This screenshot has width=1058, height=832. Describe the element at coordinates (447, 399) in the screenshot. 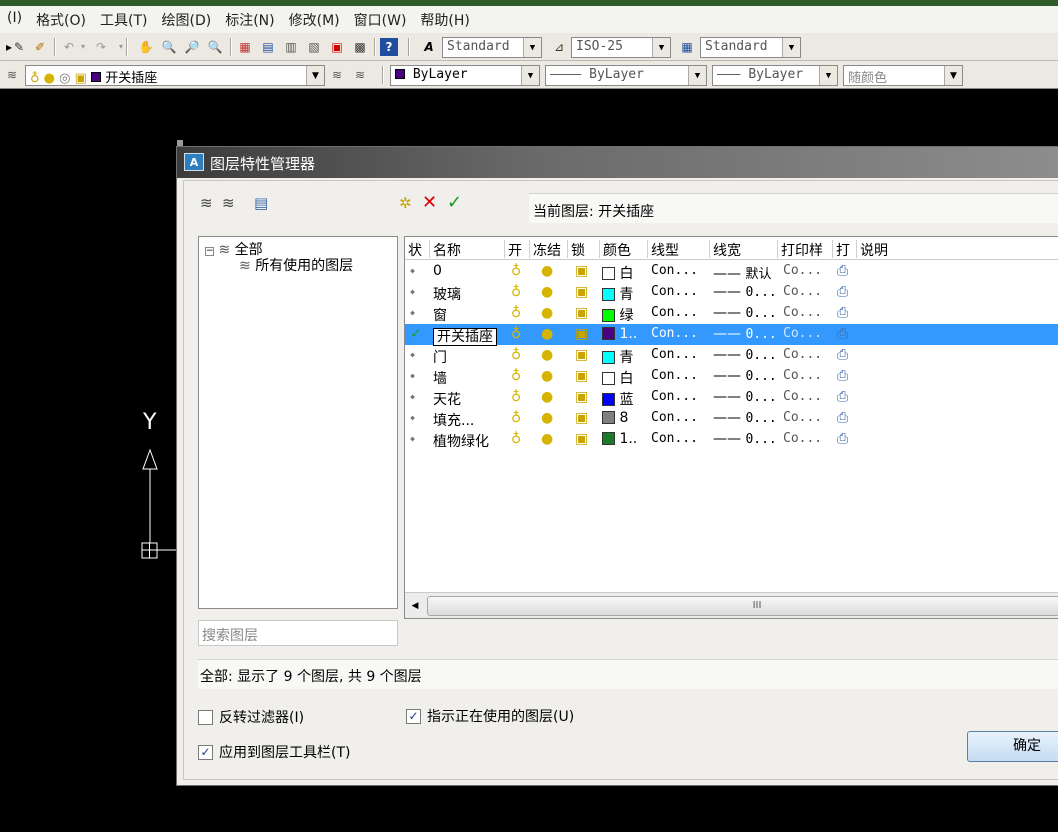

I see `layer-name: 天花` at that location.